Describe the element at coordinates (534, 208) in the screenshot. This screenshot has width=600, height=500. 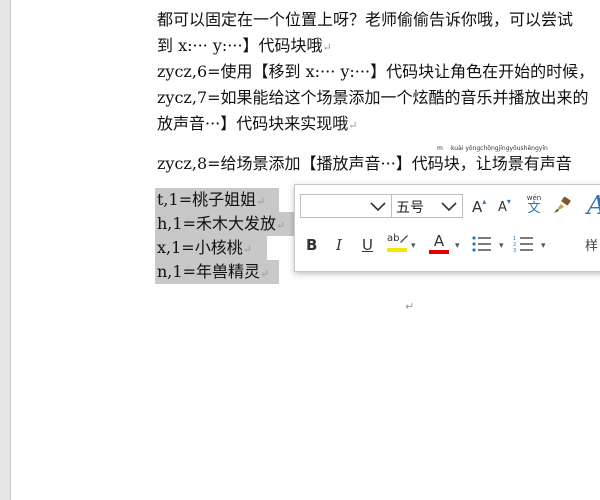
I see `phonetic-guide-icon: 文` at that location.